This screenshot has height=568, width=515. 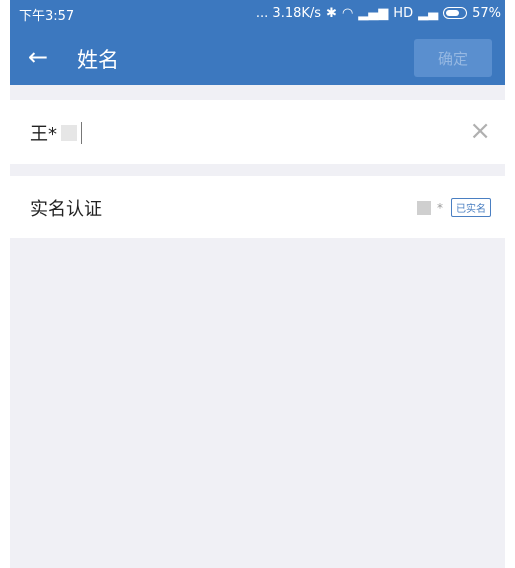 I want to click on status-right: ... 3.18K/s ✱ ◠ ▂▄▆ HD ▂▄ 57%, so click(x=378, y=13).